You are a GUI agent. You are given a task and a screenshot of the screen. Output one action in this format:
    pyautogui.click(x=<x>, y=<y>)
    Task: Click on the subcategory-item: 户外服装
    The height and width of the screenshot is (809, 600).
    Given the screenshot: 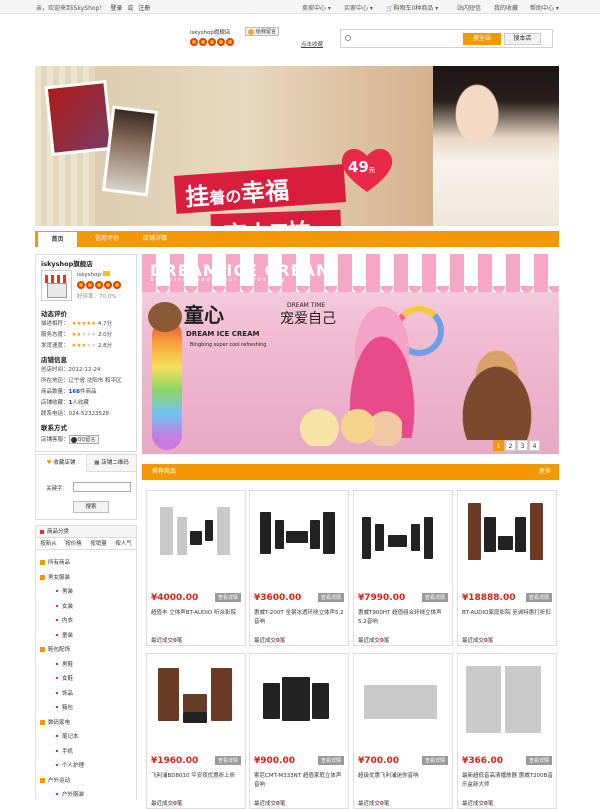 What is the action you would take?
    pyautogui.click(x=70, y=794)
    